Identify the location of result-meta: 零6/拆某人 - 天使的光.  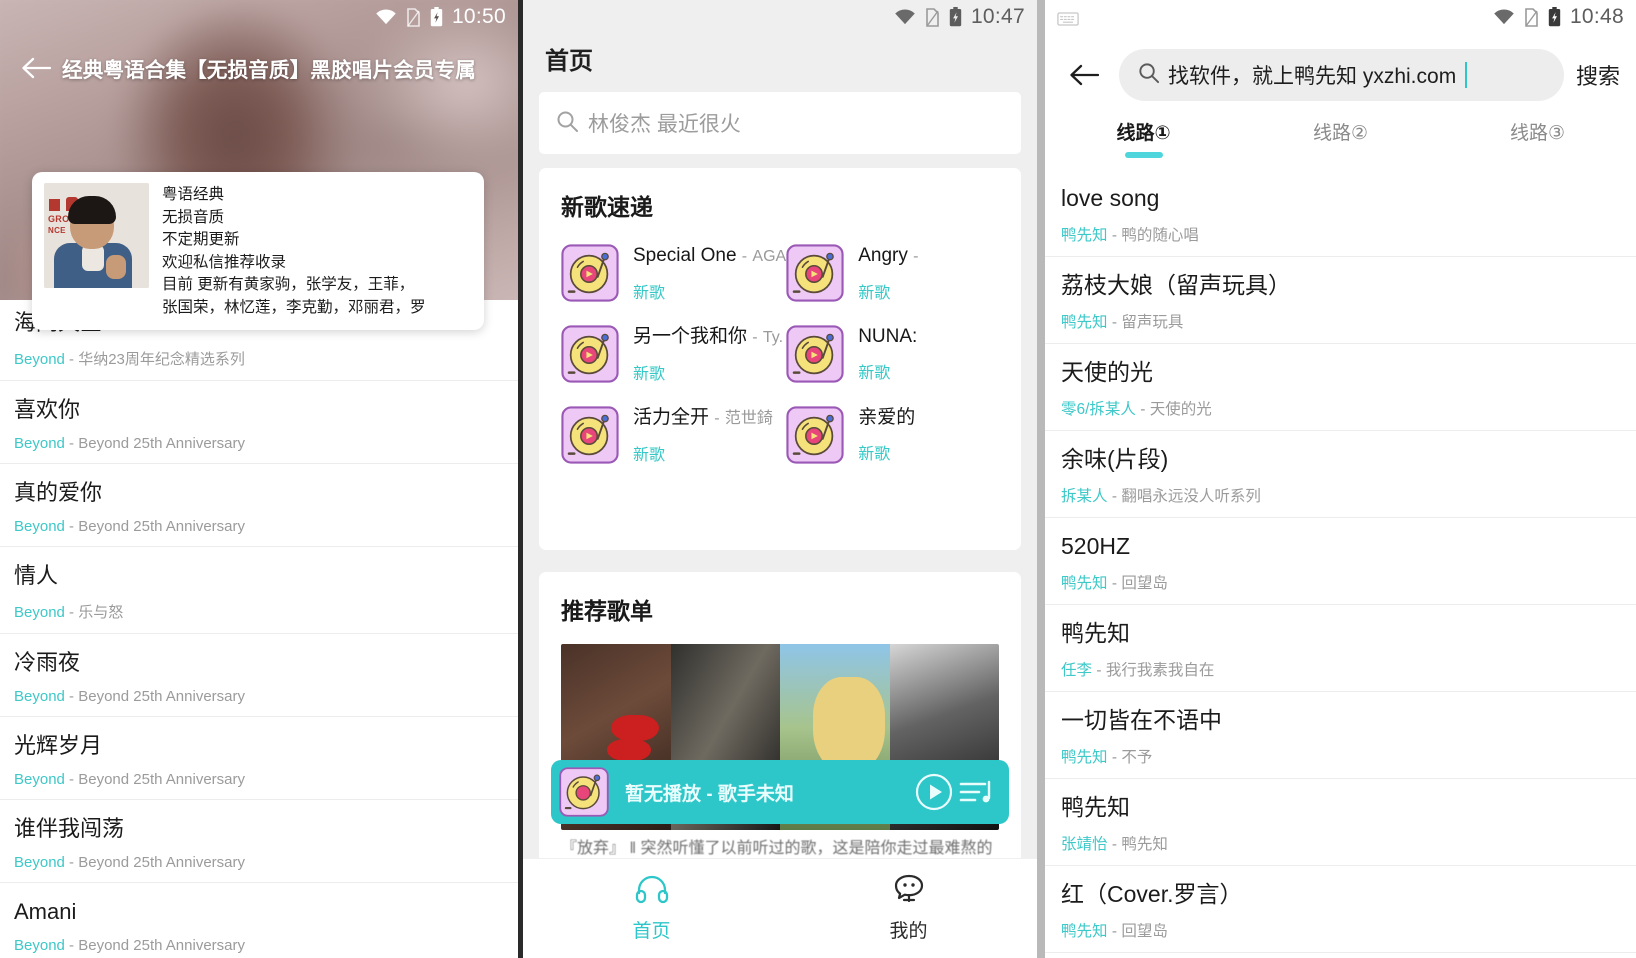
(1340, 408).